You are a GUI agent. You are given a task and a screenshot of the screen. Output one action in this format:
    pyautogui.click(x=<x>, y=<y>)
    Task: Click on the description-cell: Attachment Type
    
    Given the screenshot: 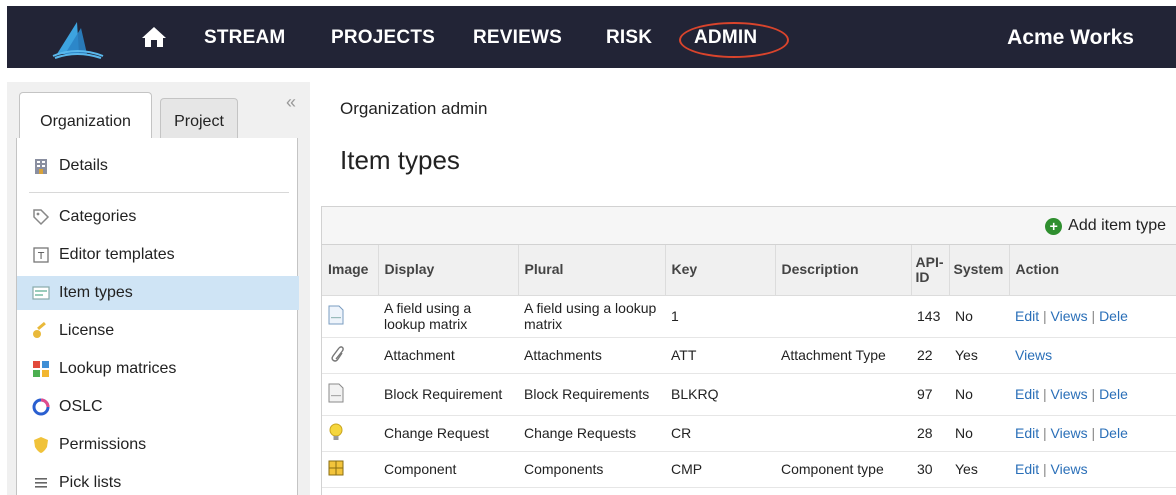 What is the action you would take?
    pyautogui.click(x=843, y=355)
    